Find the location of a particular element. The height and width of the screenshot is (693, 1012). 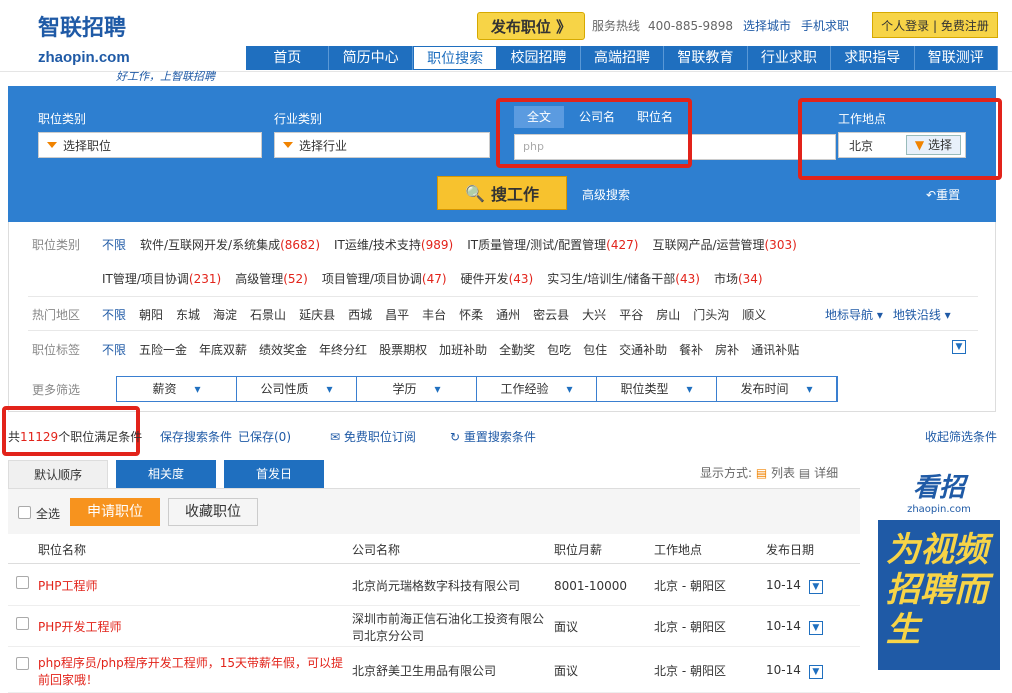

ad-banner: 看招 zhaopin.com 为视频招聘而生 is located at coordinates (939, 566).